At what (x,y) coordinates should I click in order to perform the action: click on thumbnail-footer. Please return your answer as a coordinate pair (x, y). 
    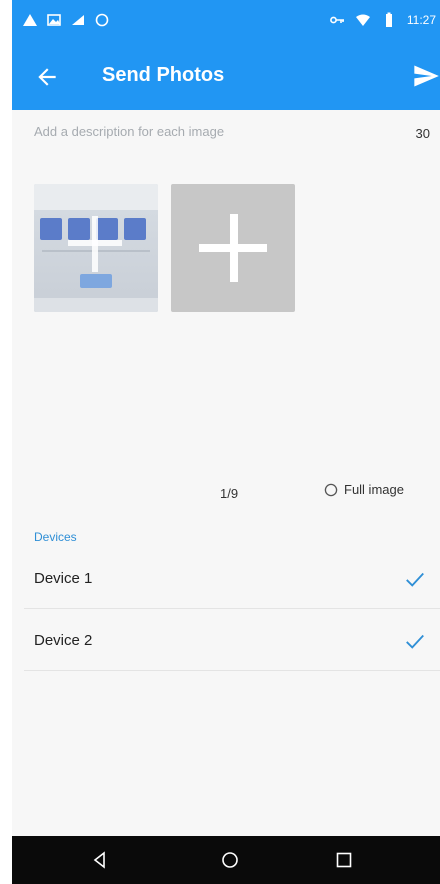
    Looking at the image, I should click on (96, 305).